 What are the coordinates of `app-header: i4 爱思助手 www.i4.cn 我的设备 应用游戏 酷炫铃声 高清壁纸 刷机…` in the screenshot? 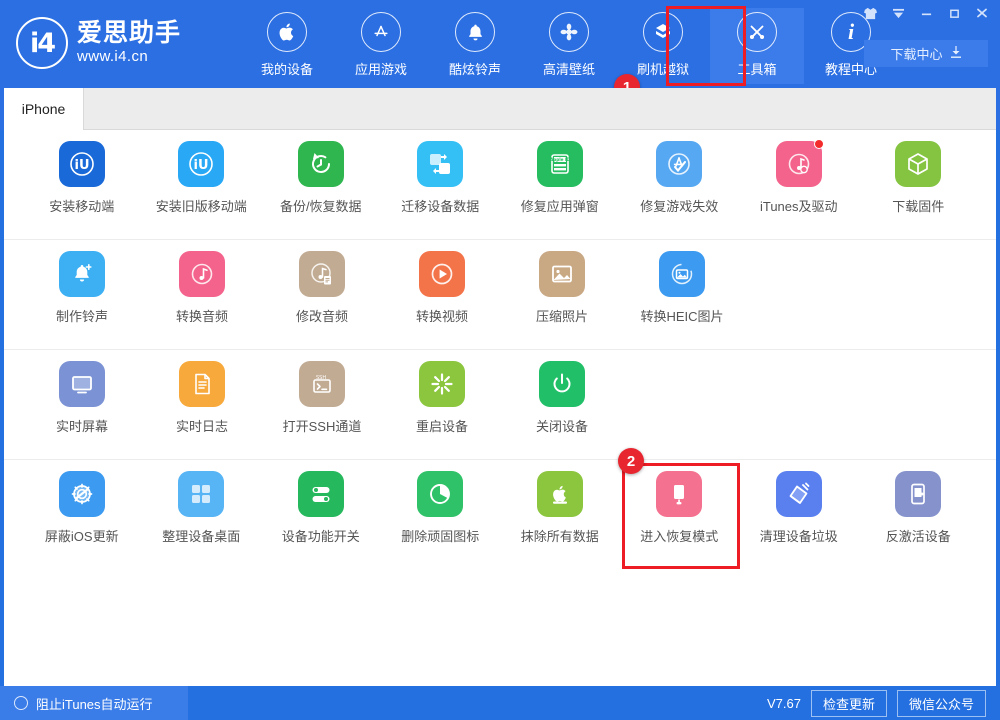 It's located at (500, 44).